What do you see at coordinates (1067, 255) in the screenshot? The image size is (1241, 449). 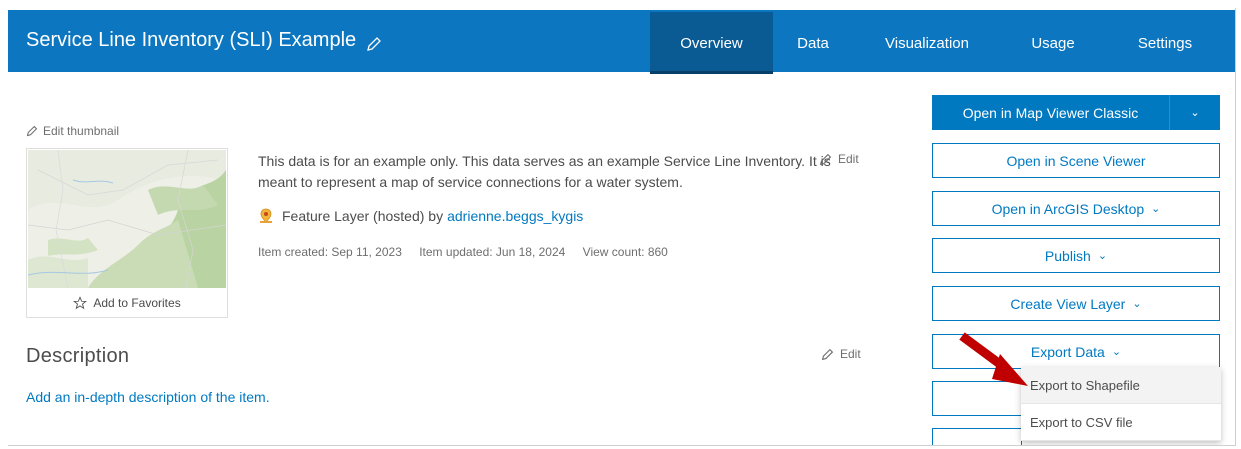 I see `publish-label: Publish` at bounding box center [1067, 255].